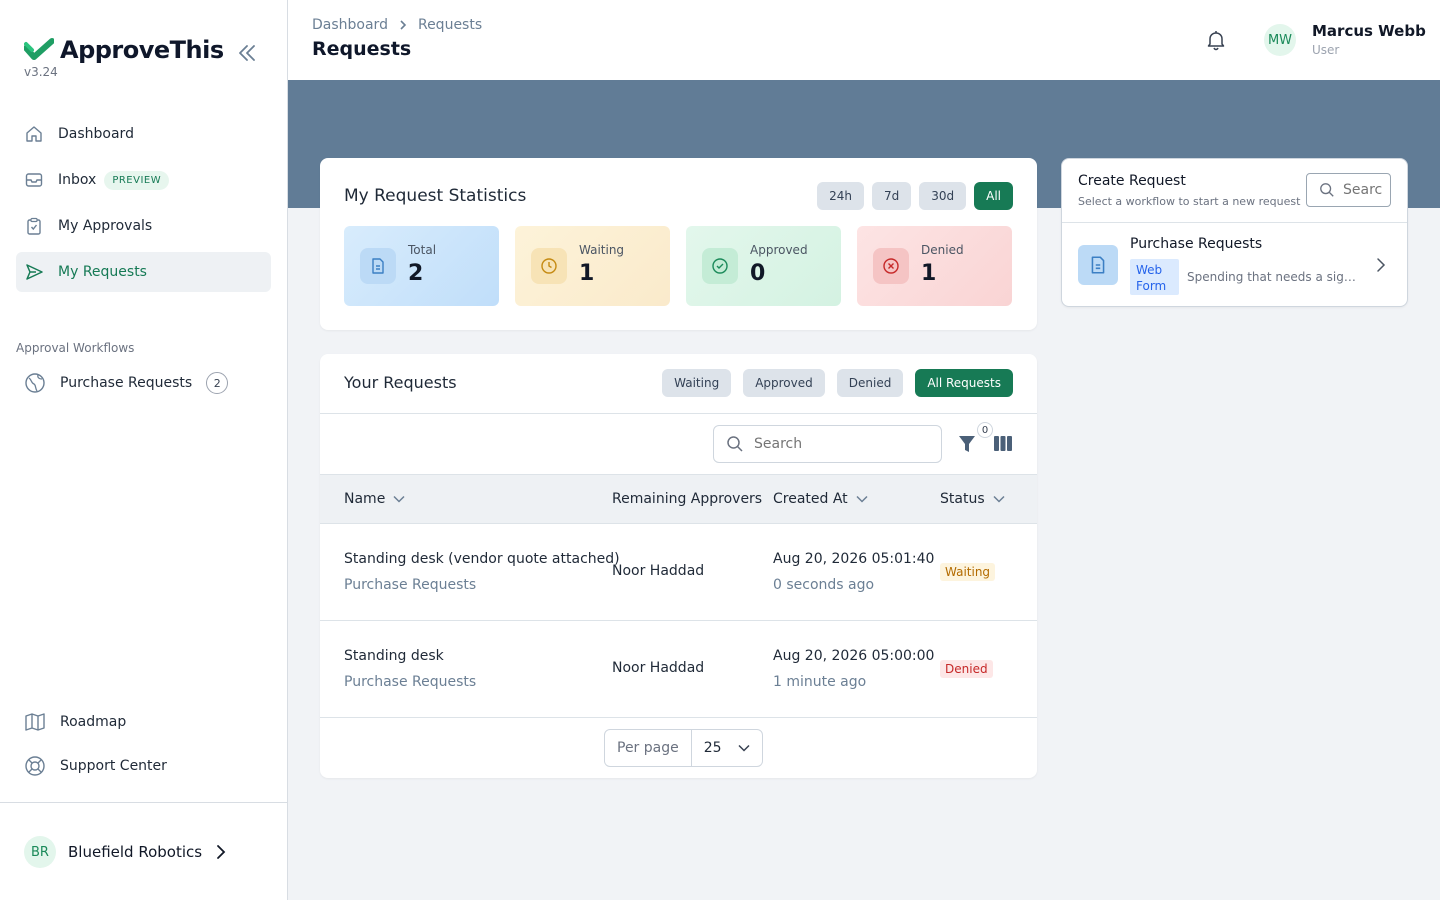 The height and width of the screenshot is (900, 1440). Describe the element at coordinates (75, 348) in the screenshot. I see `section-label-workflows: Approval Workflows` at that location.